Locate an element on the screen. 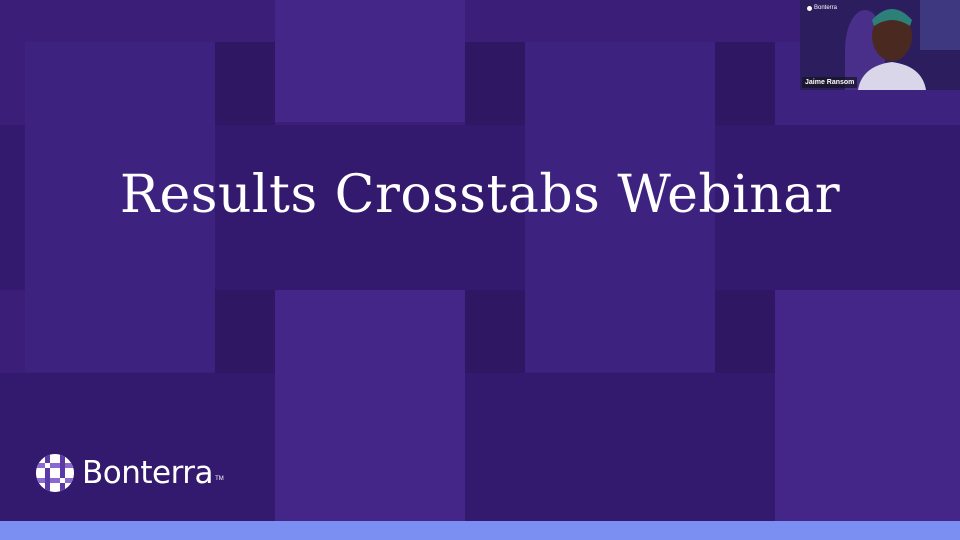  brand-logo: Bonterra TM is located at coordinates (130, 473).